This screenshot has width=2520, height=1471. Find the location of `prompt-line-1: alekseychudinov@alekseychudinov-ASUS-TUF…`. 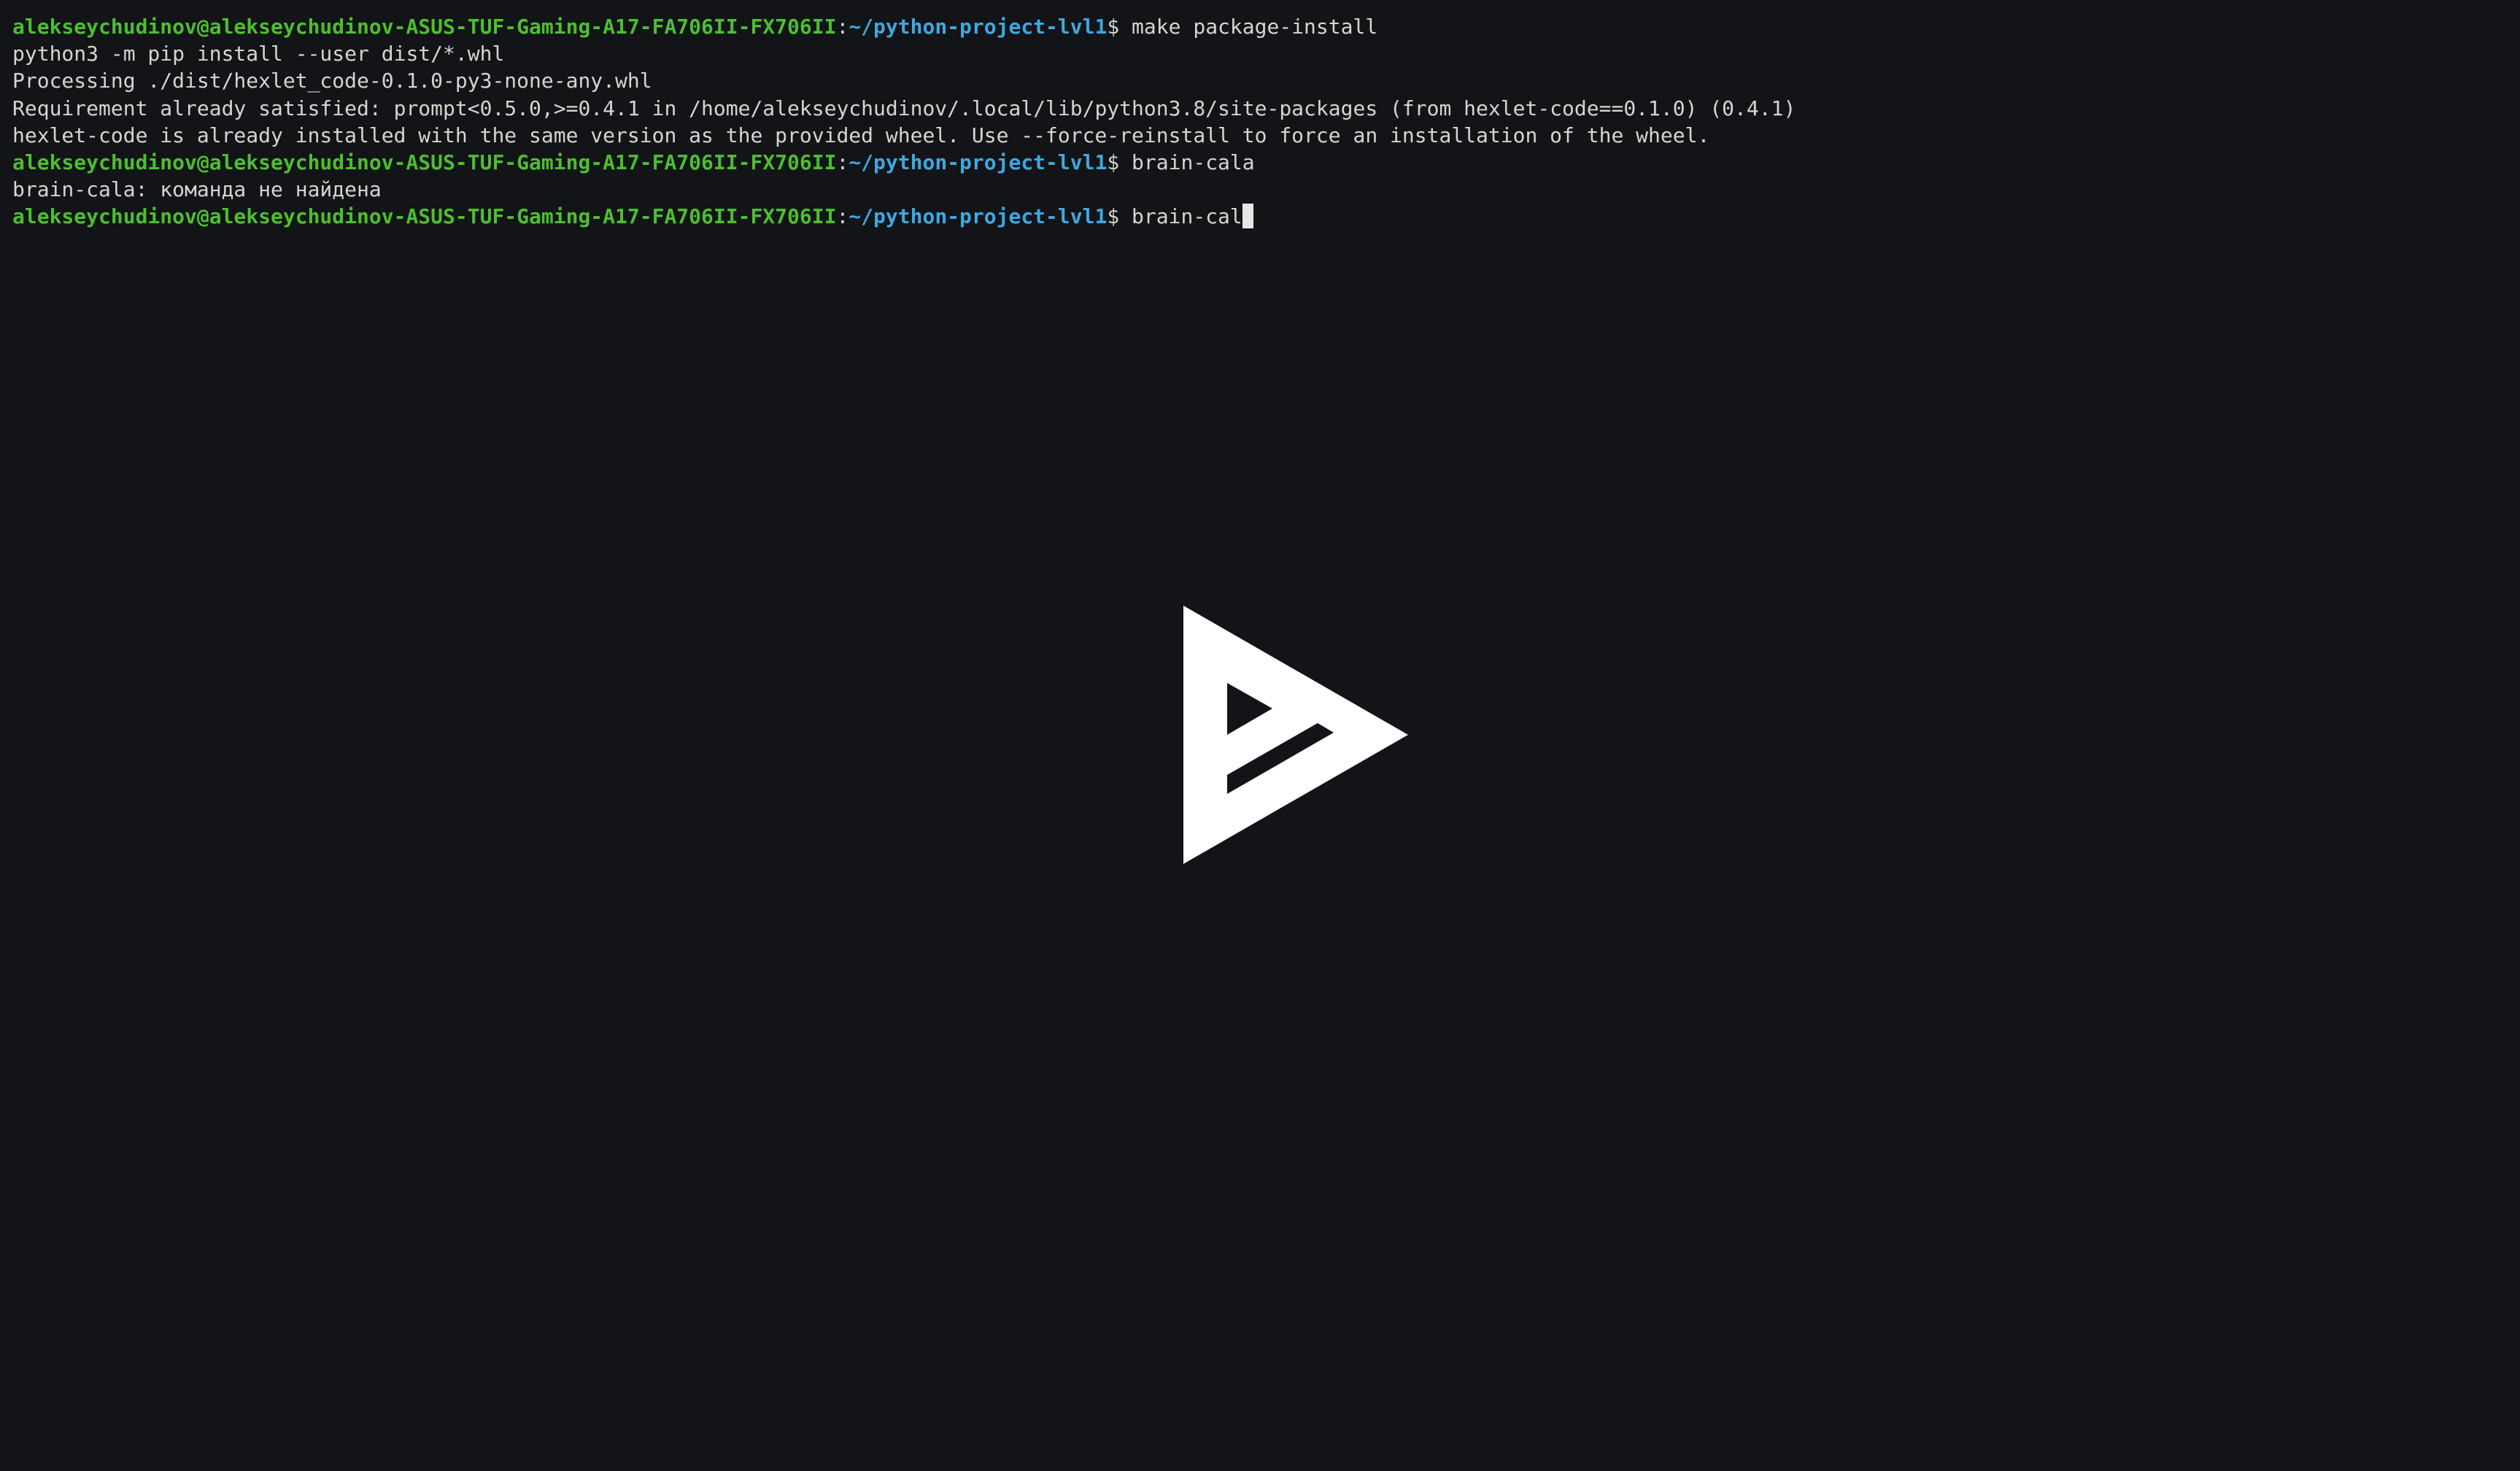

prompt-line-1: alekseychudinov@alekseychudinov-ASUS-TUF… is located at coordinates (904, 26).